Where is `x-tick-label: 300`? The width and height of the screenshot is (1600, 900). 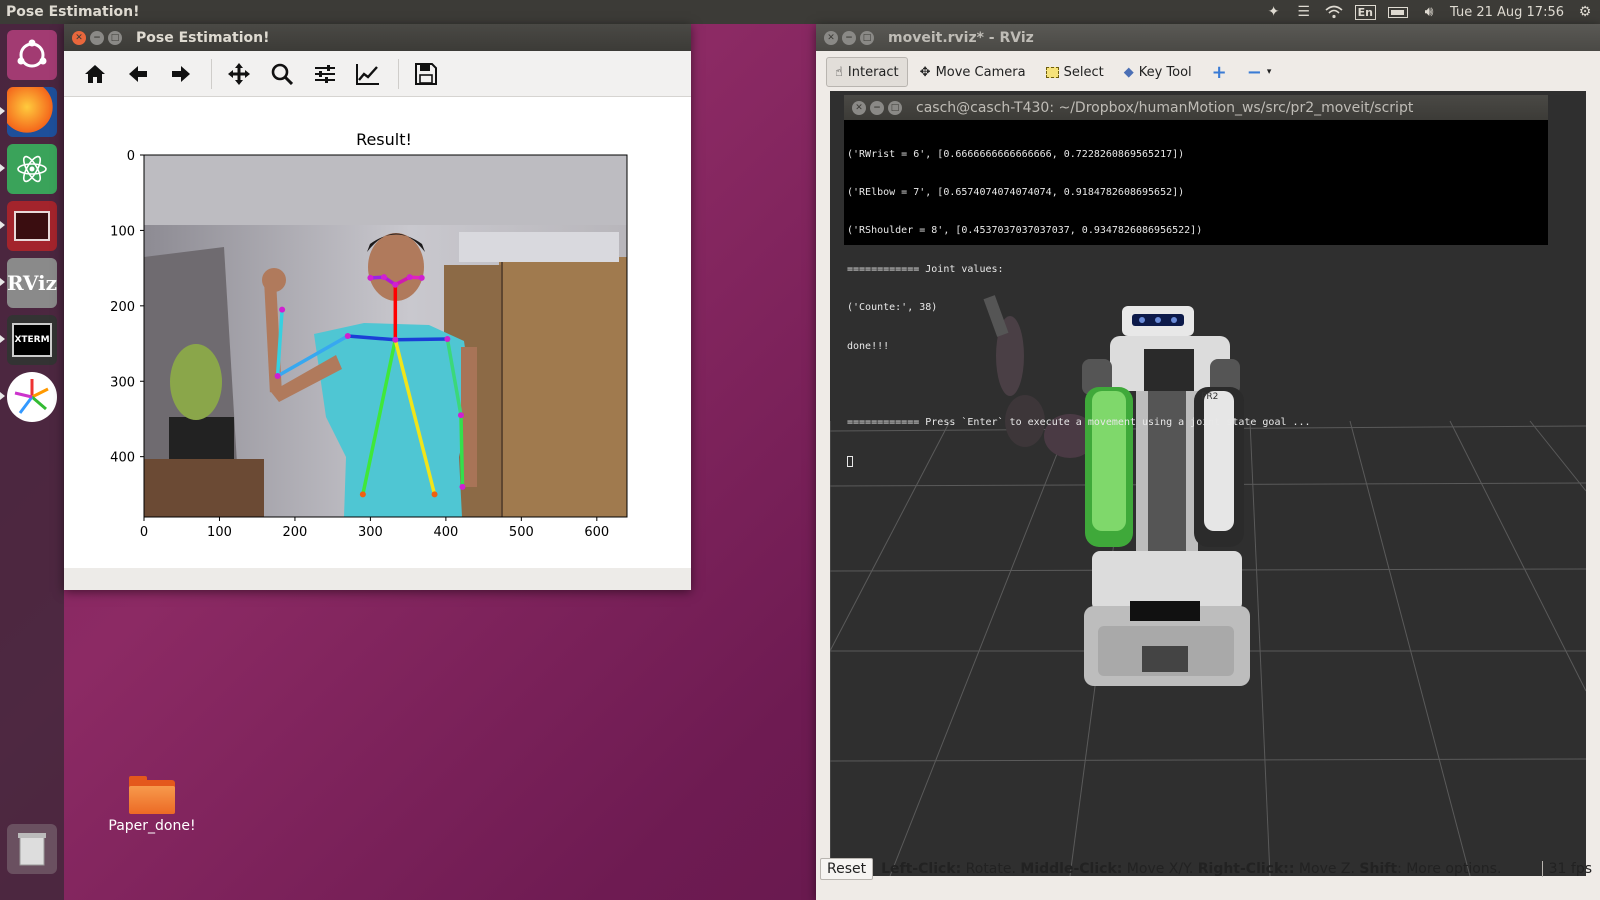 x-tick-label: 300 is located at coordinates (370, 532).